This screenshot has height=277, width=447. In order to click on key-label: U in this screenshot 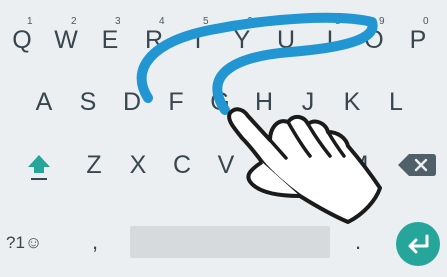, I will do `click(286, 40)`.